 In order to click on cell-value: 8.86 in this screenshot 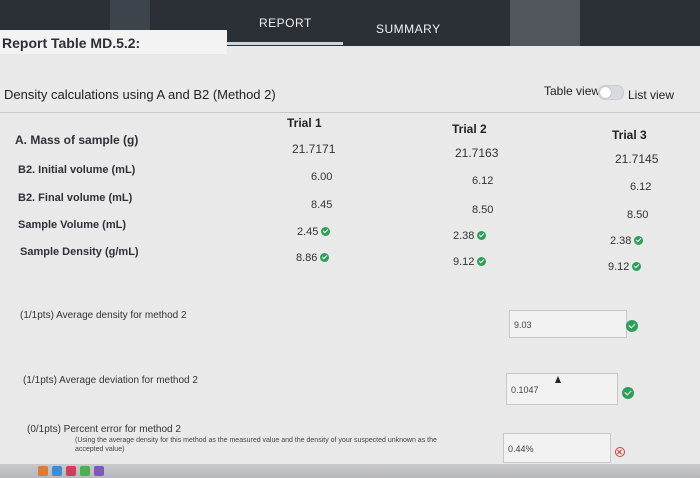, I will do `click(307, 258)`.